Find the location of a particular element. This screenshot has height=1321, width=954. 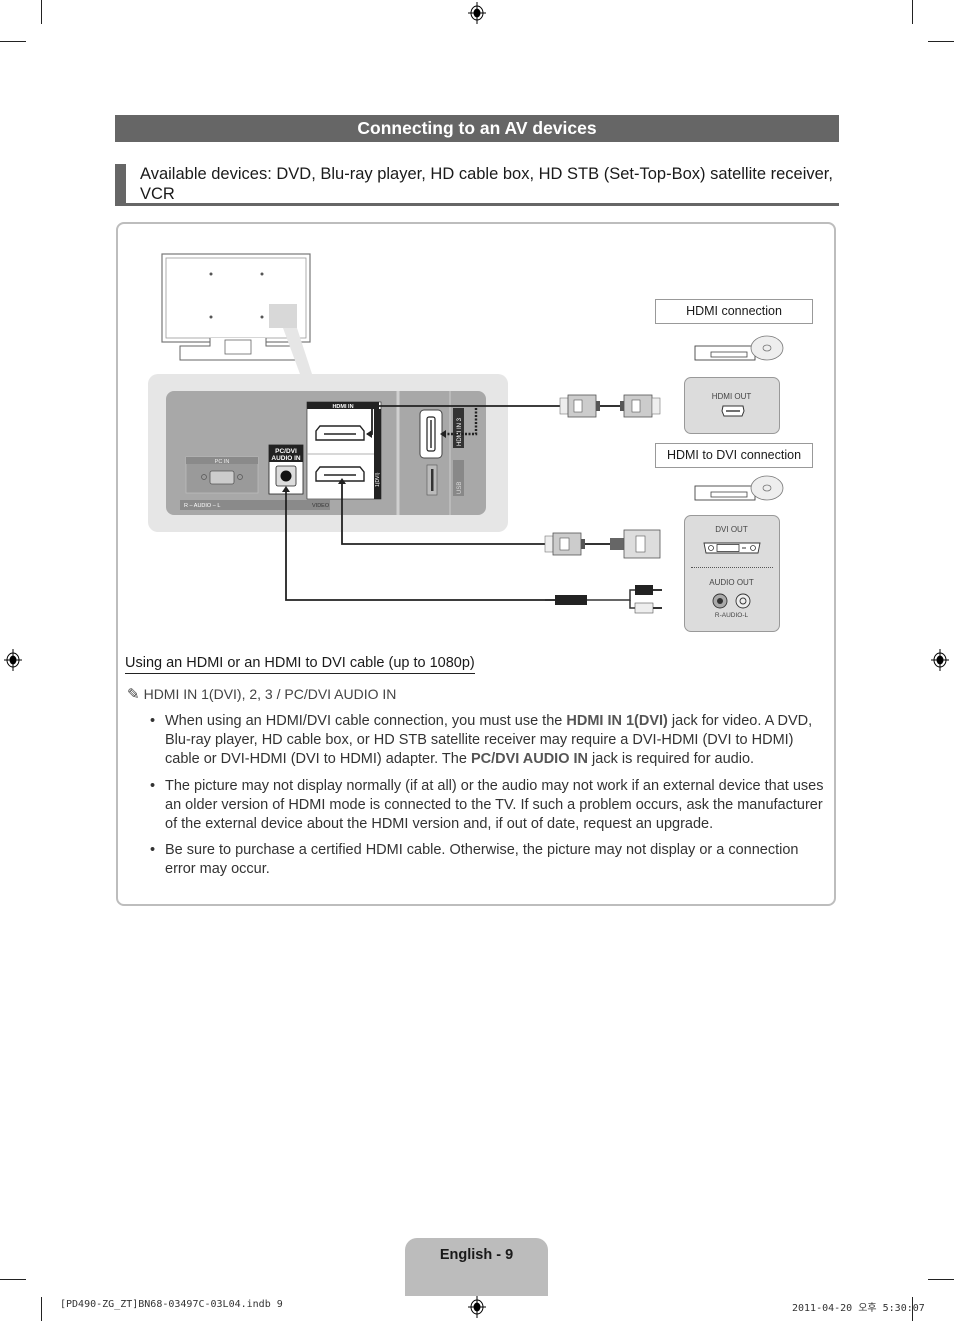

note-line: ✎ HDMI IN 1(DVI), 2, 3 / PC/DVI AUDIO IN is located at coordinates (261, 694).